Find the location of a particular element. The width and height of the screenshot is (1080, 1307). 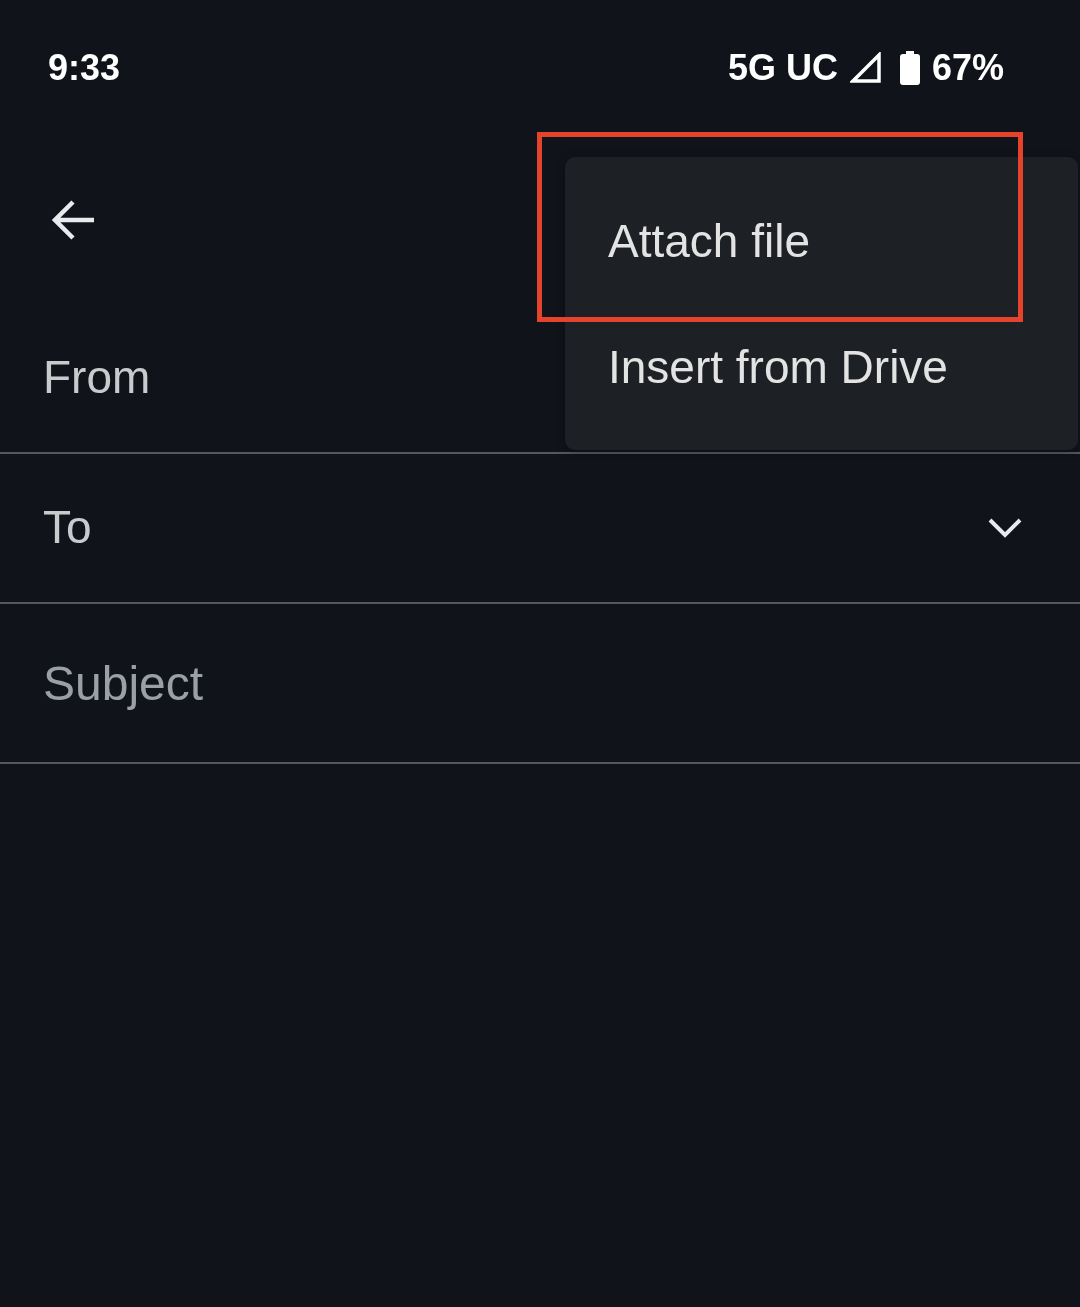

chevron-down-icon is located at coordinates (1005, 528).